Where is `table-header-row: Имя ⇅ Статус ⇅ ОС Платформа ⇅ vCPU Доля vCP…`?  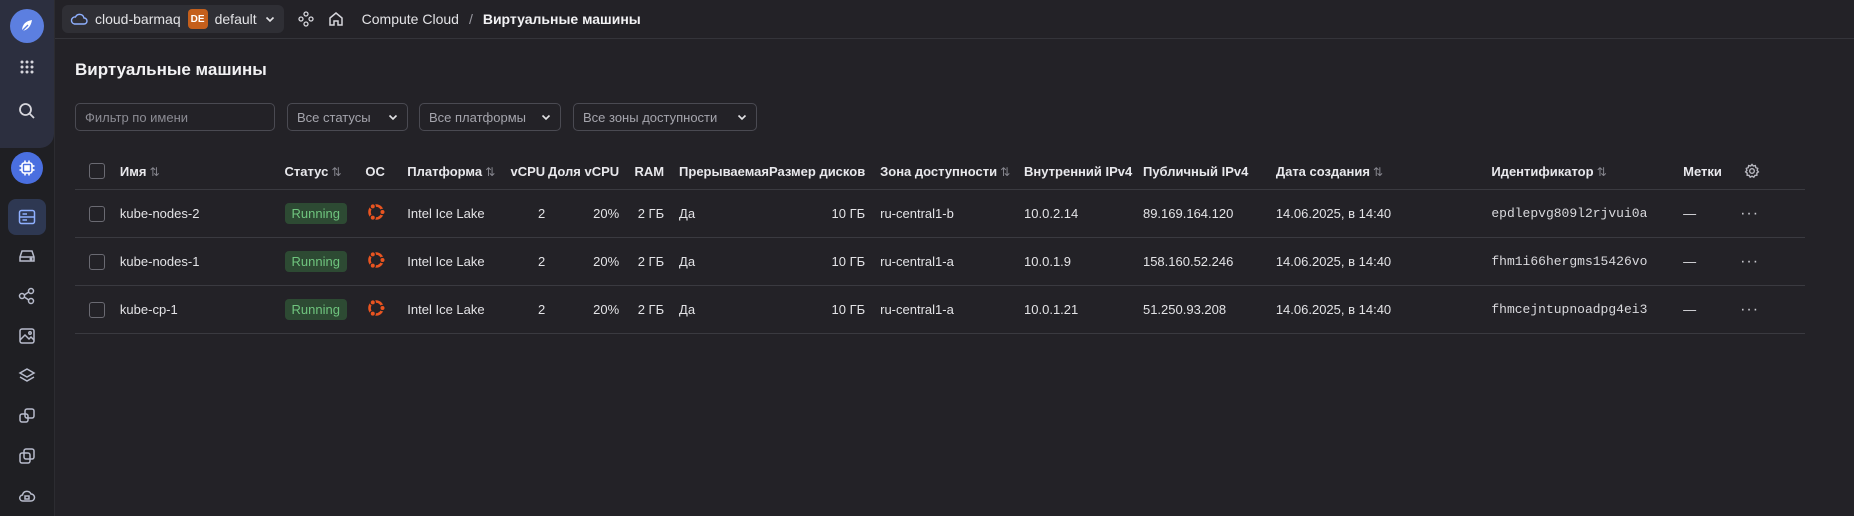
table-header-row: Имя ⇅ Статус ⇅ ОС Платформа ⇅ vCPU Доля vCP… is located at coordinates (940, 171).